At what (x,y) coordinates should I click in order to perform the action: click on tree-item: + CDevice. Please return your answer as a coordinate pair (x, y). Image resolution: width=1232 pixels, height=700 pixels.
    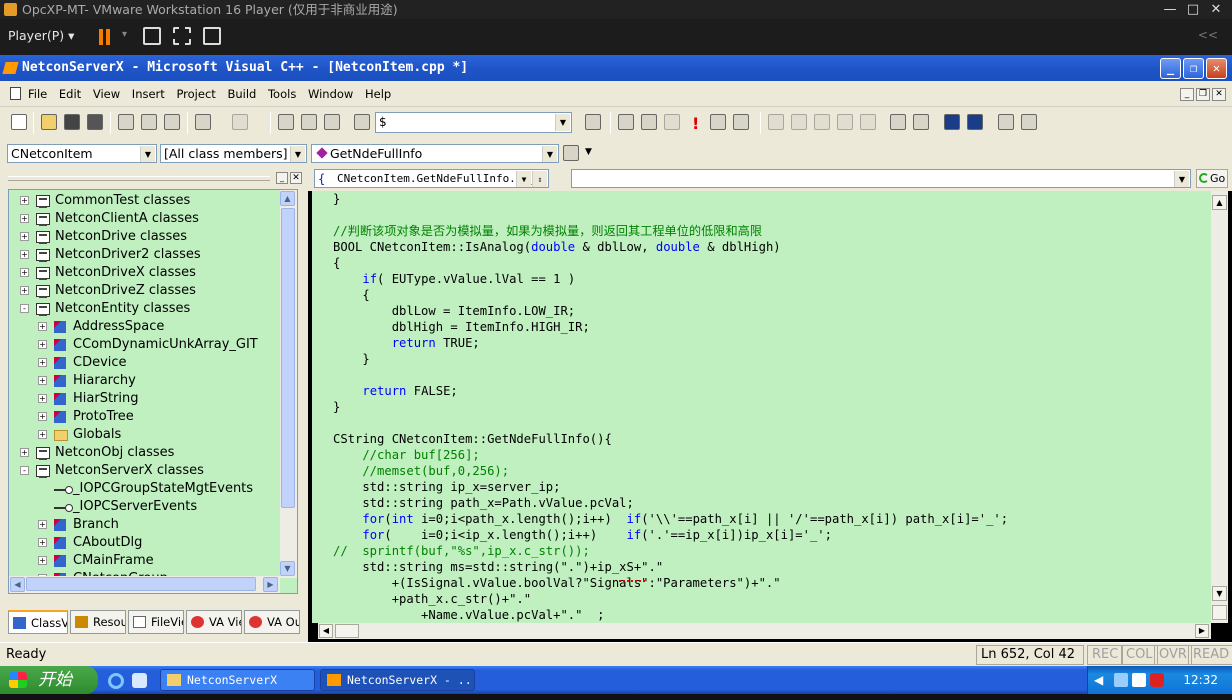
    Looking at the image, I should click on (144, 363).